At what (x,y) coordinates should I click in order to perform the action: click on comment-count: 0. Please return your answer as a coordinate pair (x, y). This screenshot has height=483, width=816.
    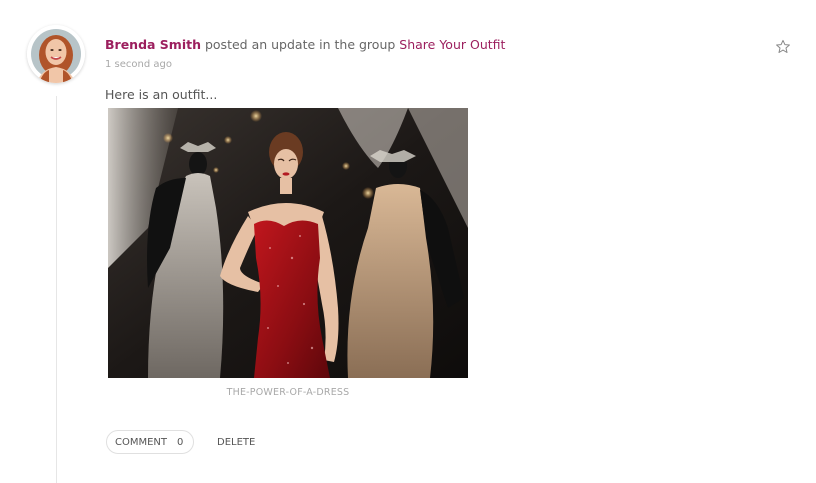
    Looking at the image, I should click on (180, 442).